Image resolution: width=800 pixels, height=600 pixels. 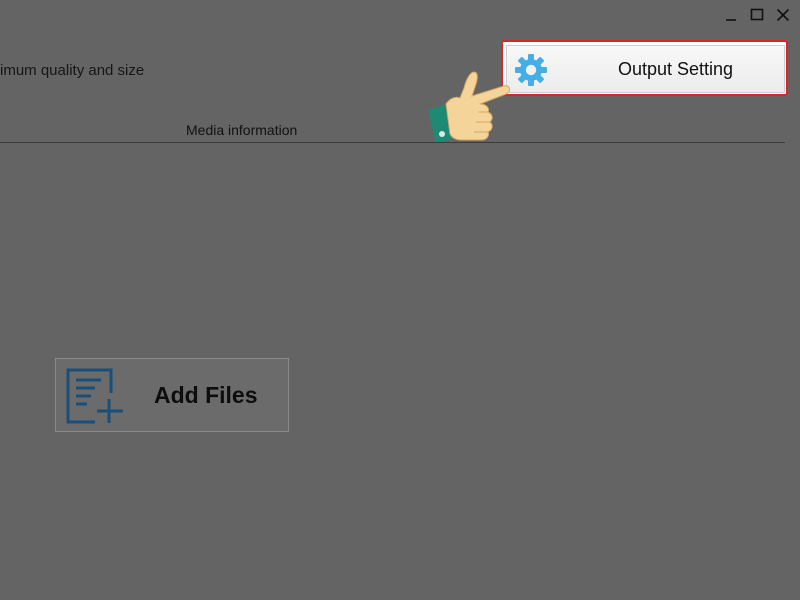 I want to click on close-button, so click(x=783, y=15).